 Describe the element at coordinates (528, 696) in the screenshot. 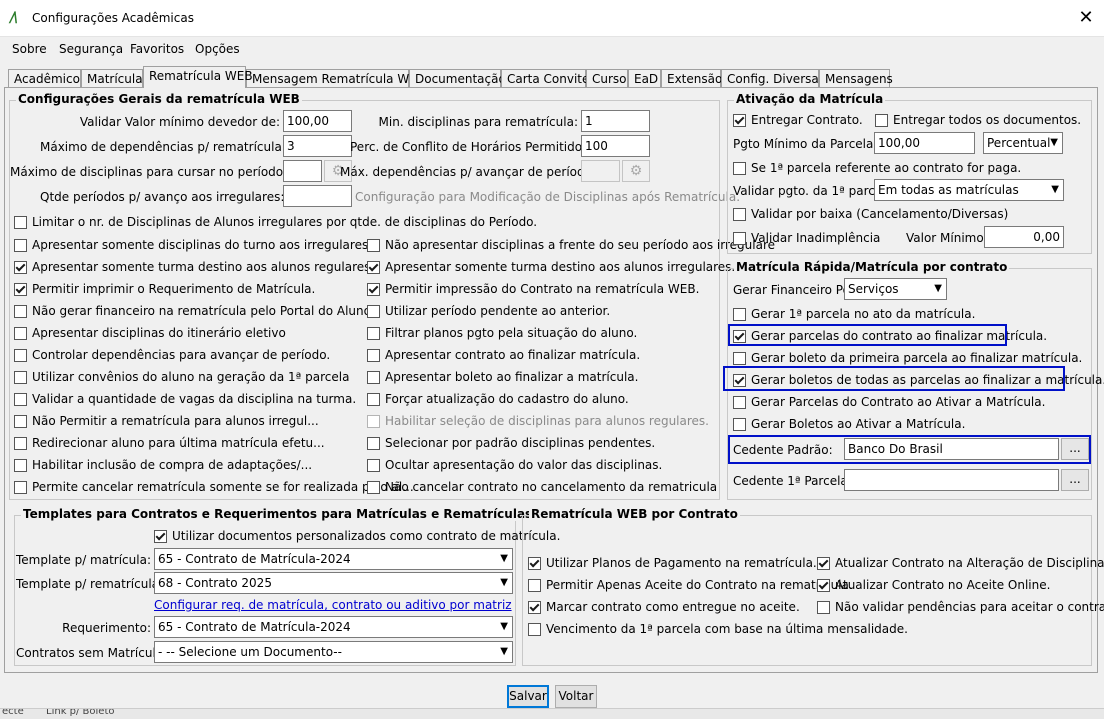

I see `salvar-button: Salvar` at that location.